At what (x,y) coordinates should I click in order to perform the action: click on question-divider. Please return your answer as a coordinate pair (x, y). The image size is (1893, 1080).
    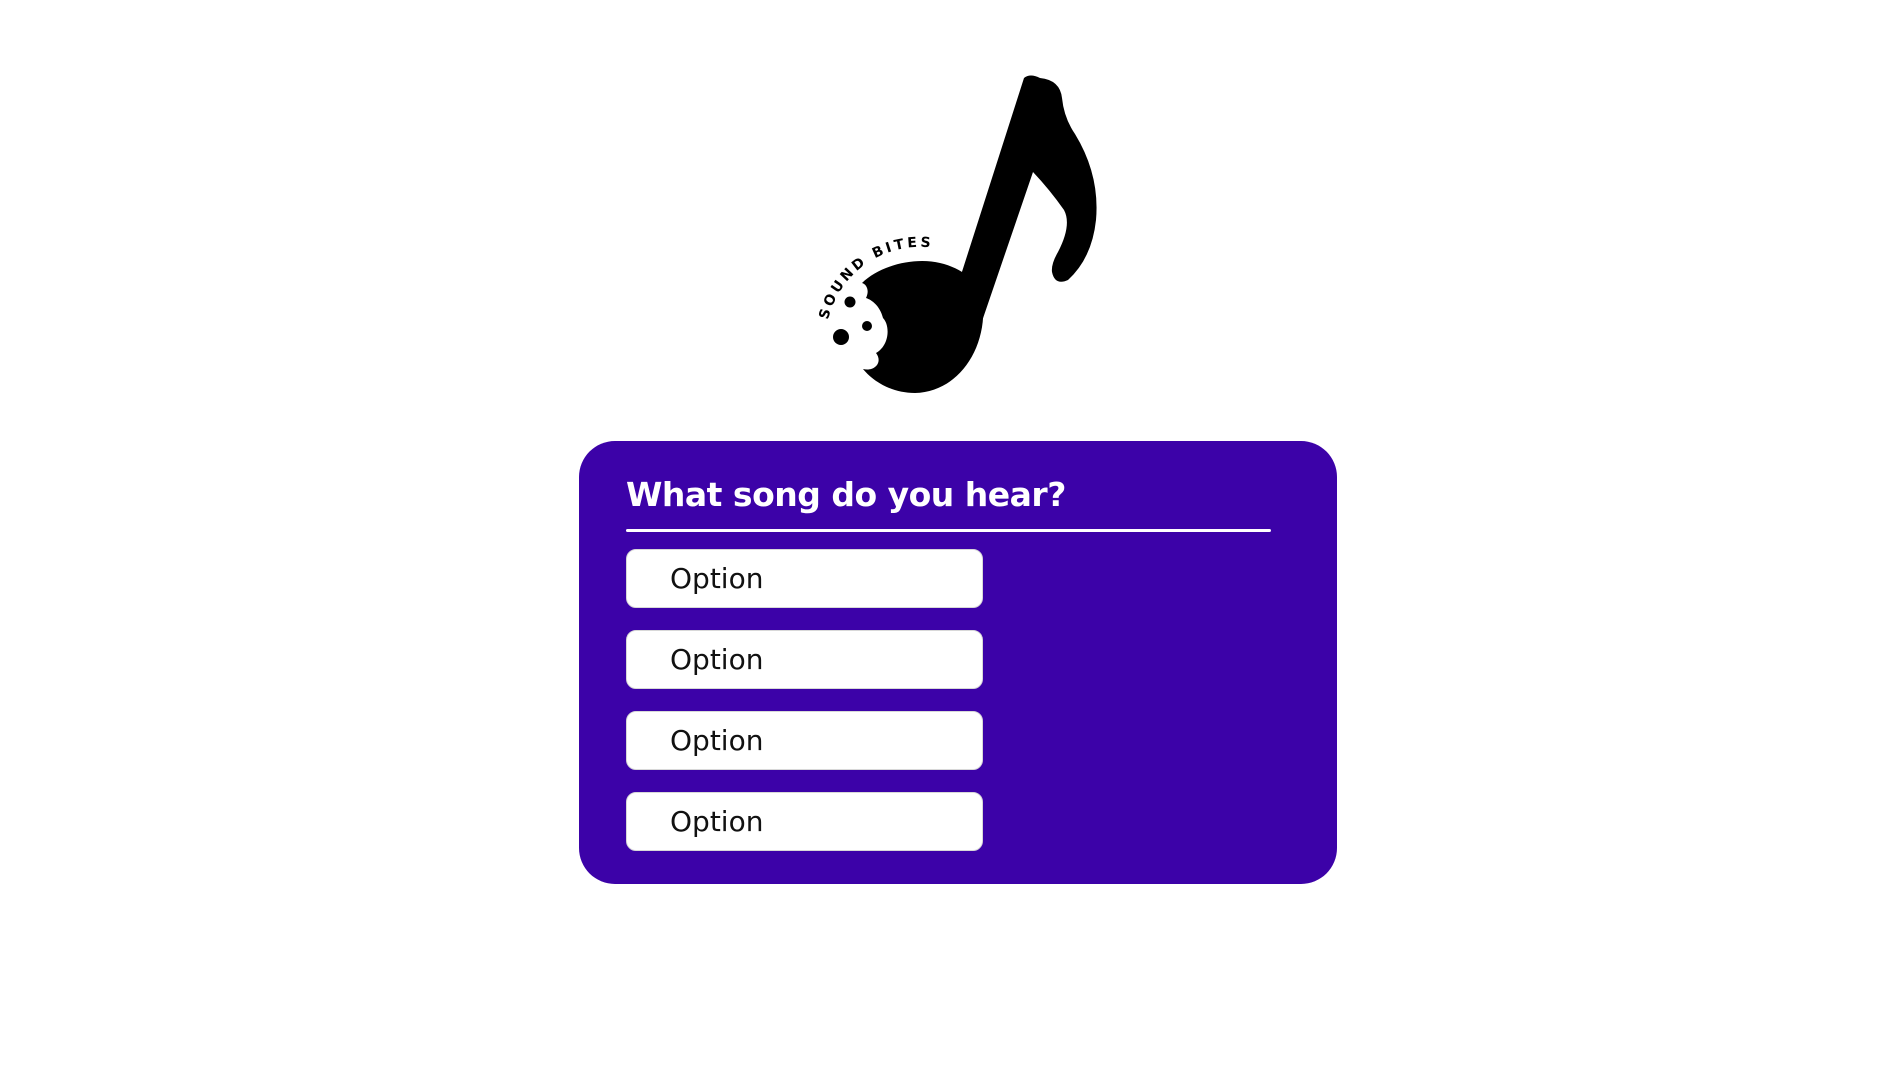
    Looking at the image, I should click on (948, 530).